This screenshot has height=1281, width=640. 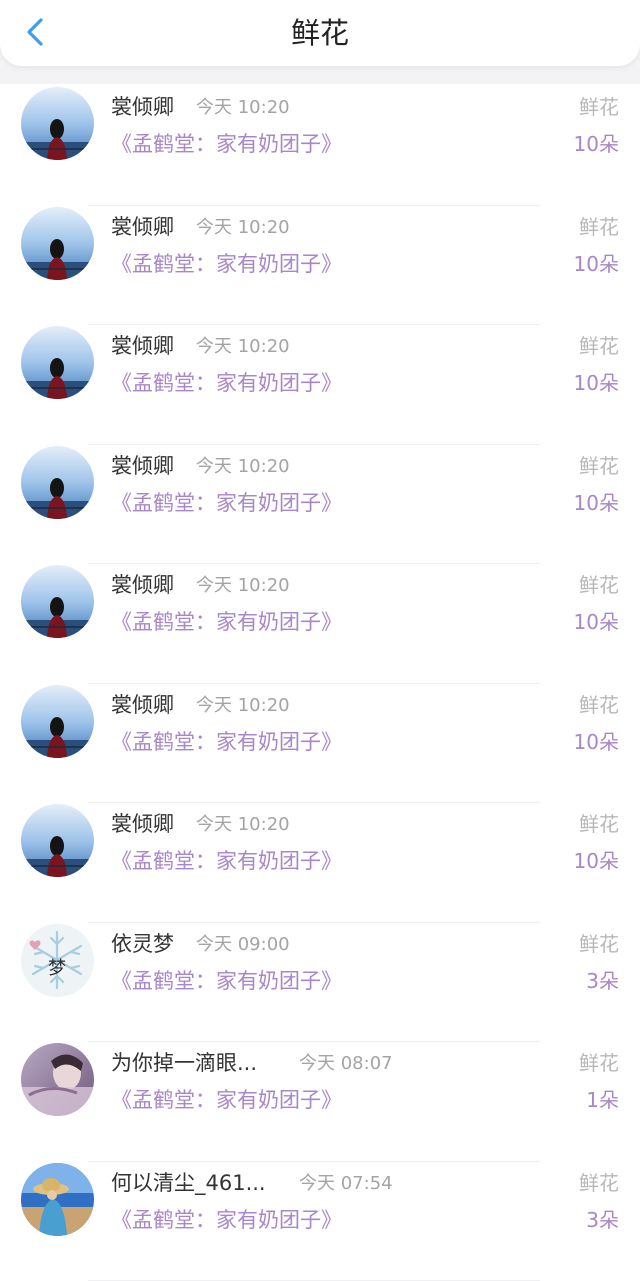 I want to click on page-title: 鲜花, so click(x=320, y=33).